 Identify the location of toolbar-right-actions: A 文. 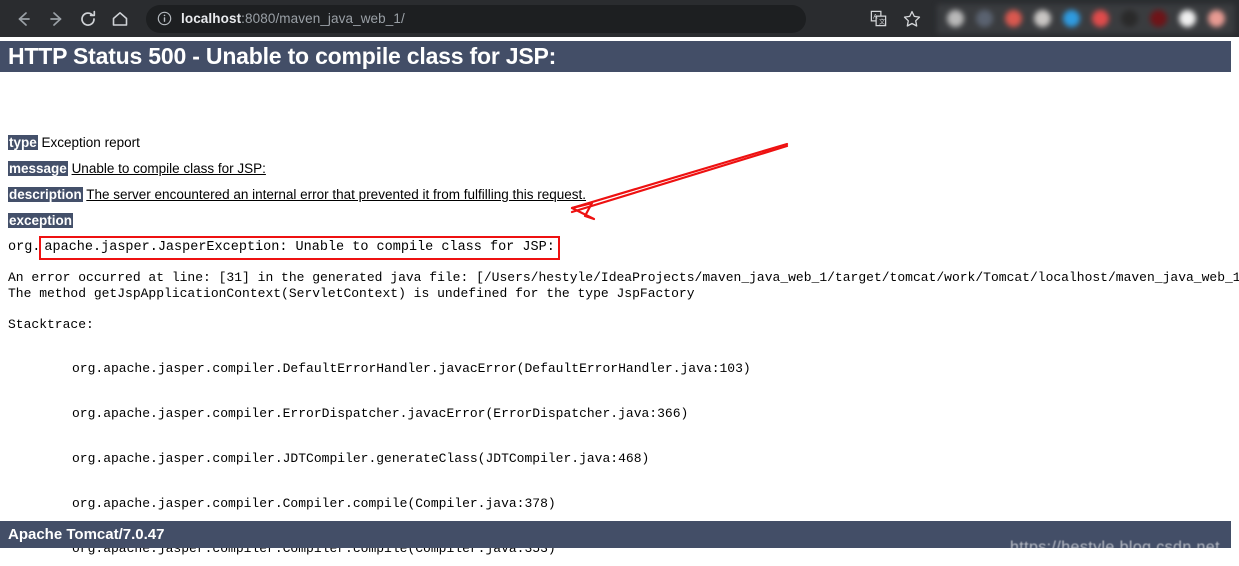
(1050, 18).